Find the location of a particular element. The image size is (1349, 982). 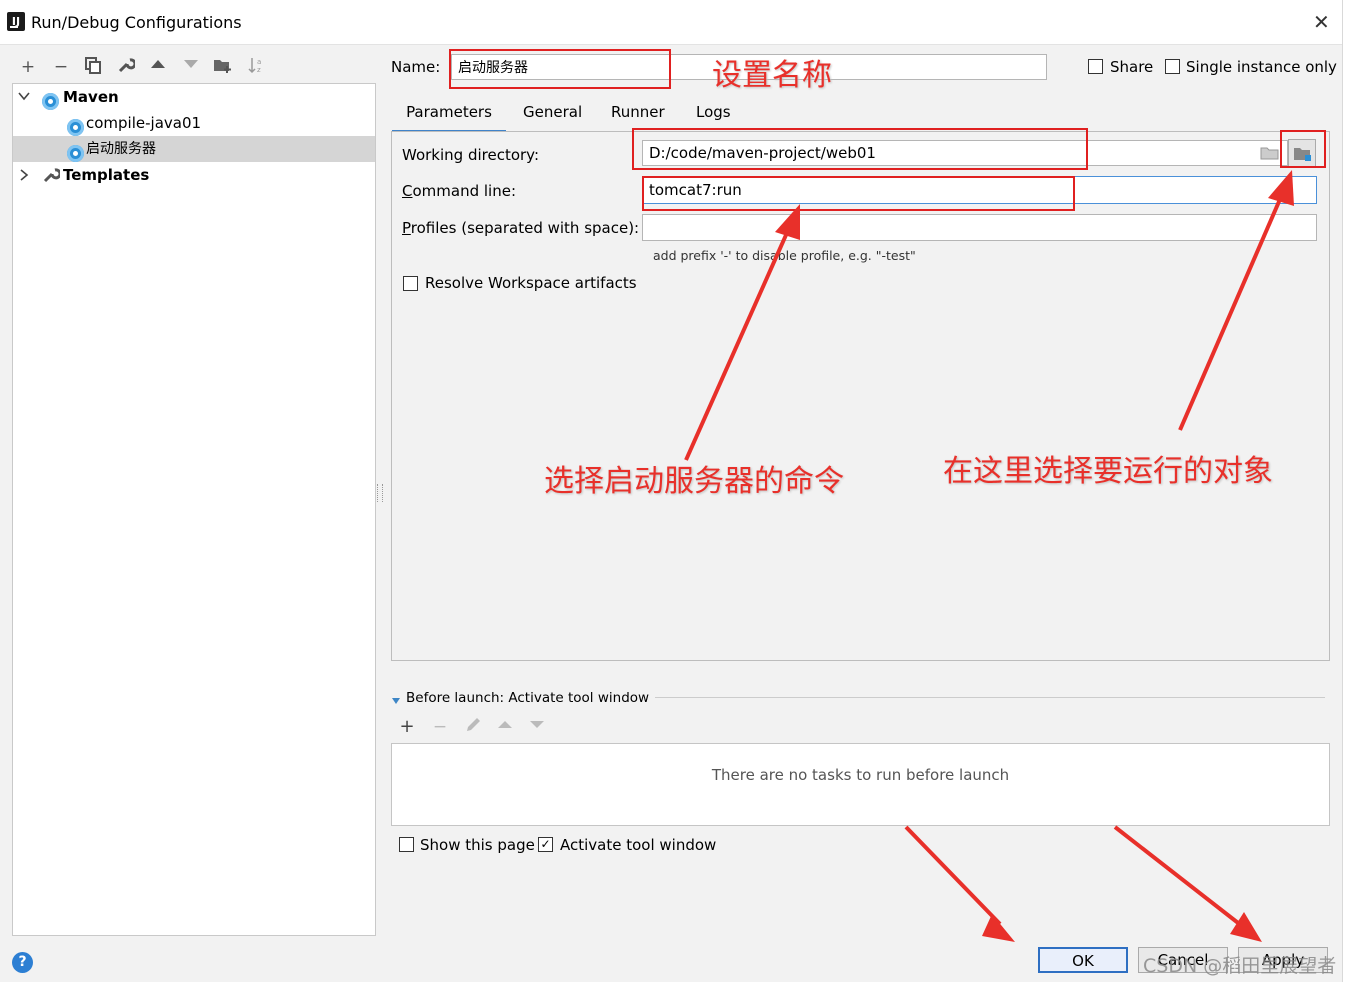

annotation-set-name: 设置名称 is located at coordinates (772, 75).